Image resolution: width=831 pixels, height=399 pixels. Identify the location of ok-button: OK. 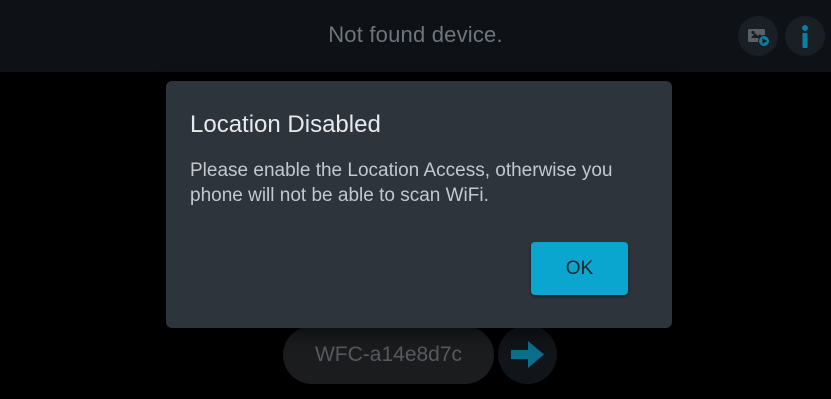
(579, 268).